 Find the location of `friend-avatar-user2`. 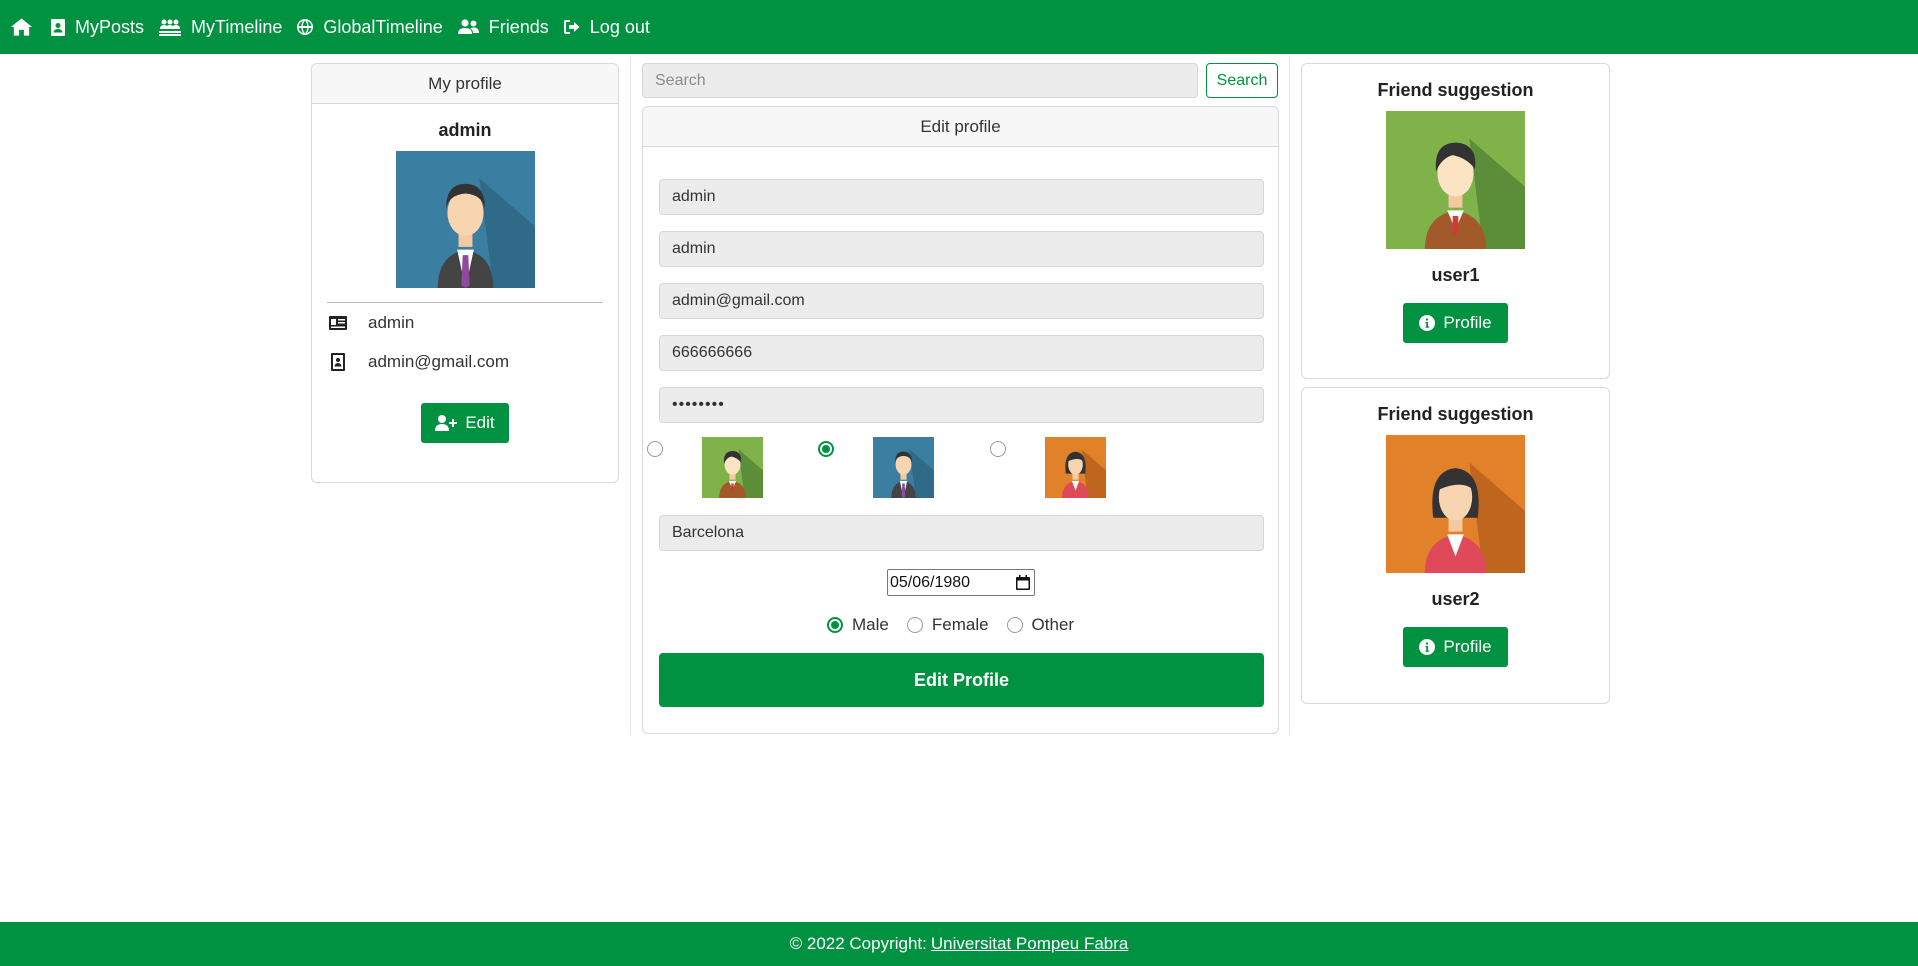

friend-avatar-user2 is located at coordinates (1455, 504).